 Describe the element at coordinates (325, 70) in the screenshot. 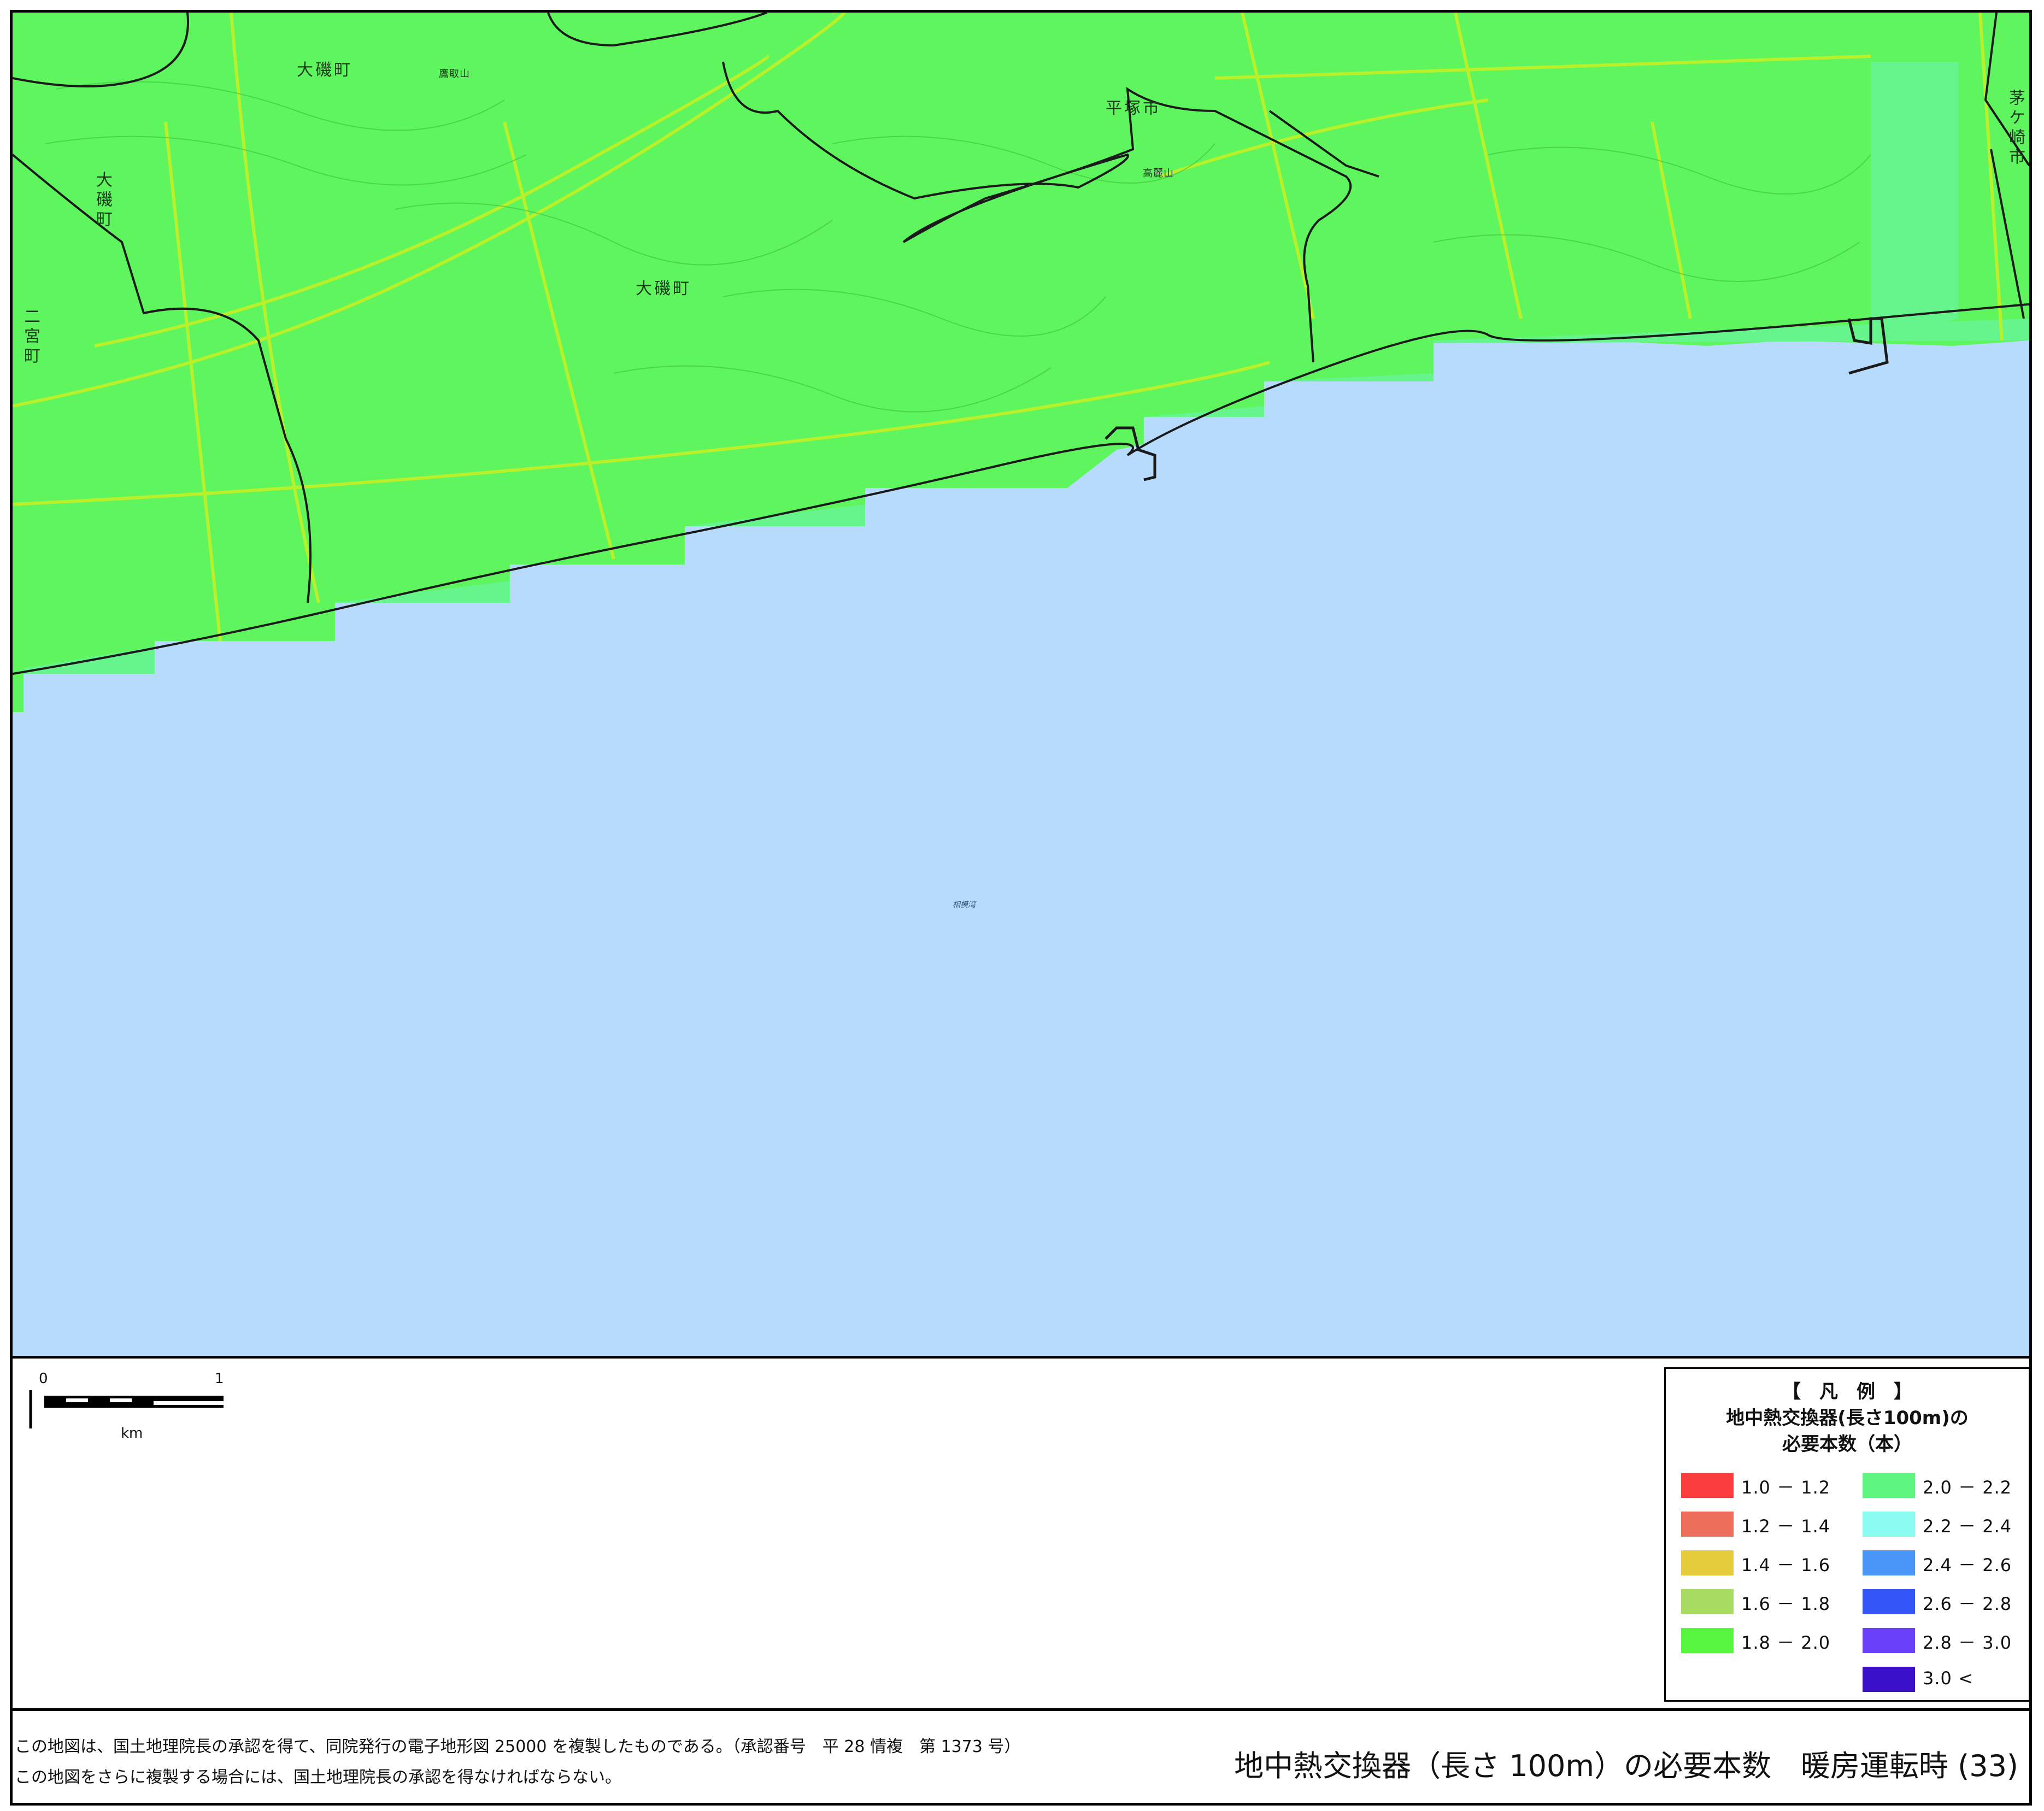

I see `place-label-ooiso-north: 大磯町` at that location.